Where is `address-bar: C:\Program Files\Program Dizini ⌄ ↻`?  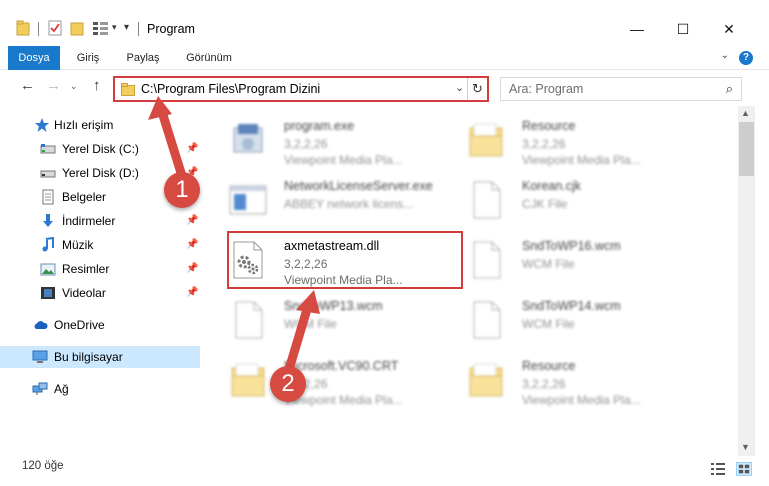 address-bar: C:\Program Files\Program Dizini ⌄ ↻ is located at coordinates (301, 89).